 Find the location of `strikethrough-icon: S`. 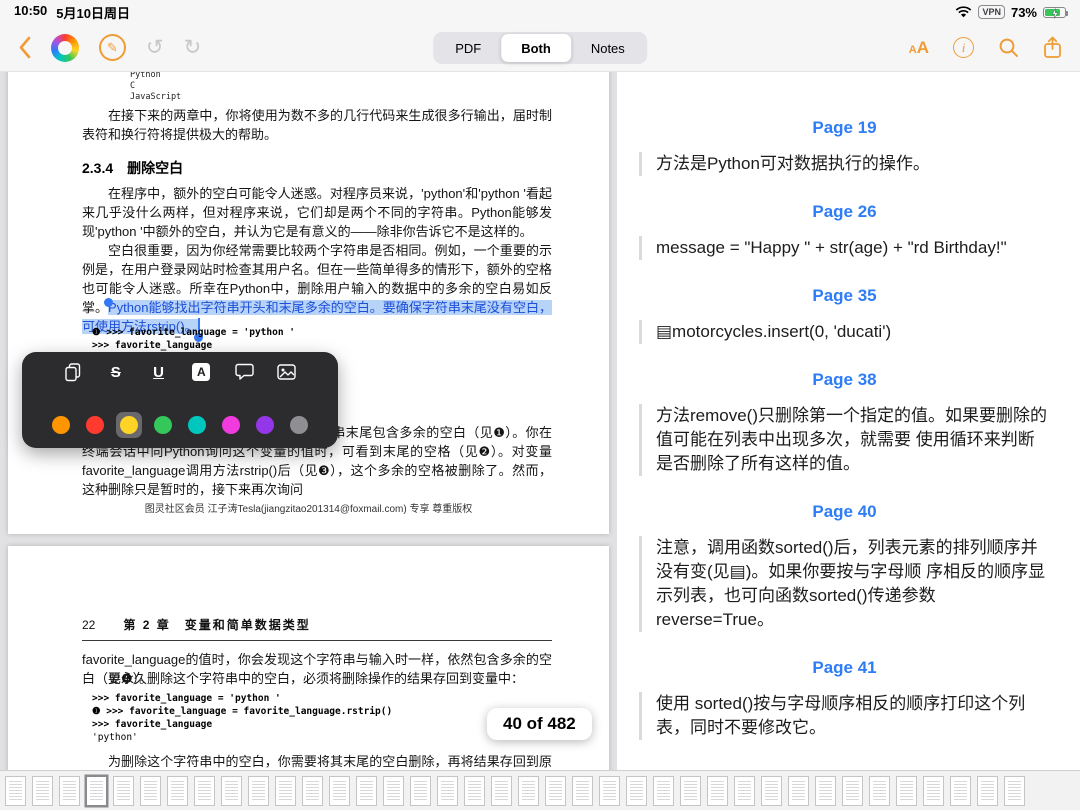

strikethrough-icon: S is located at coordinates (116, 372).